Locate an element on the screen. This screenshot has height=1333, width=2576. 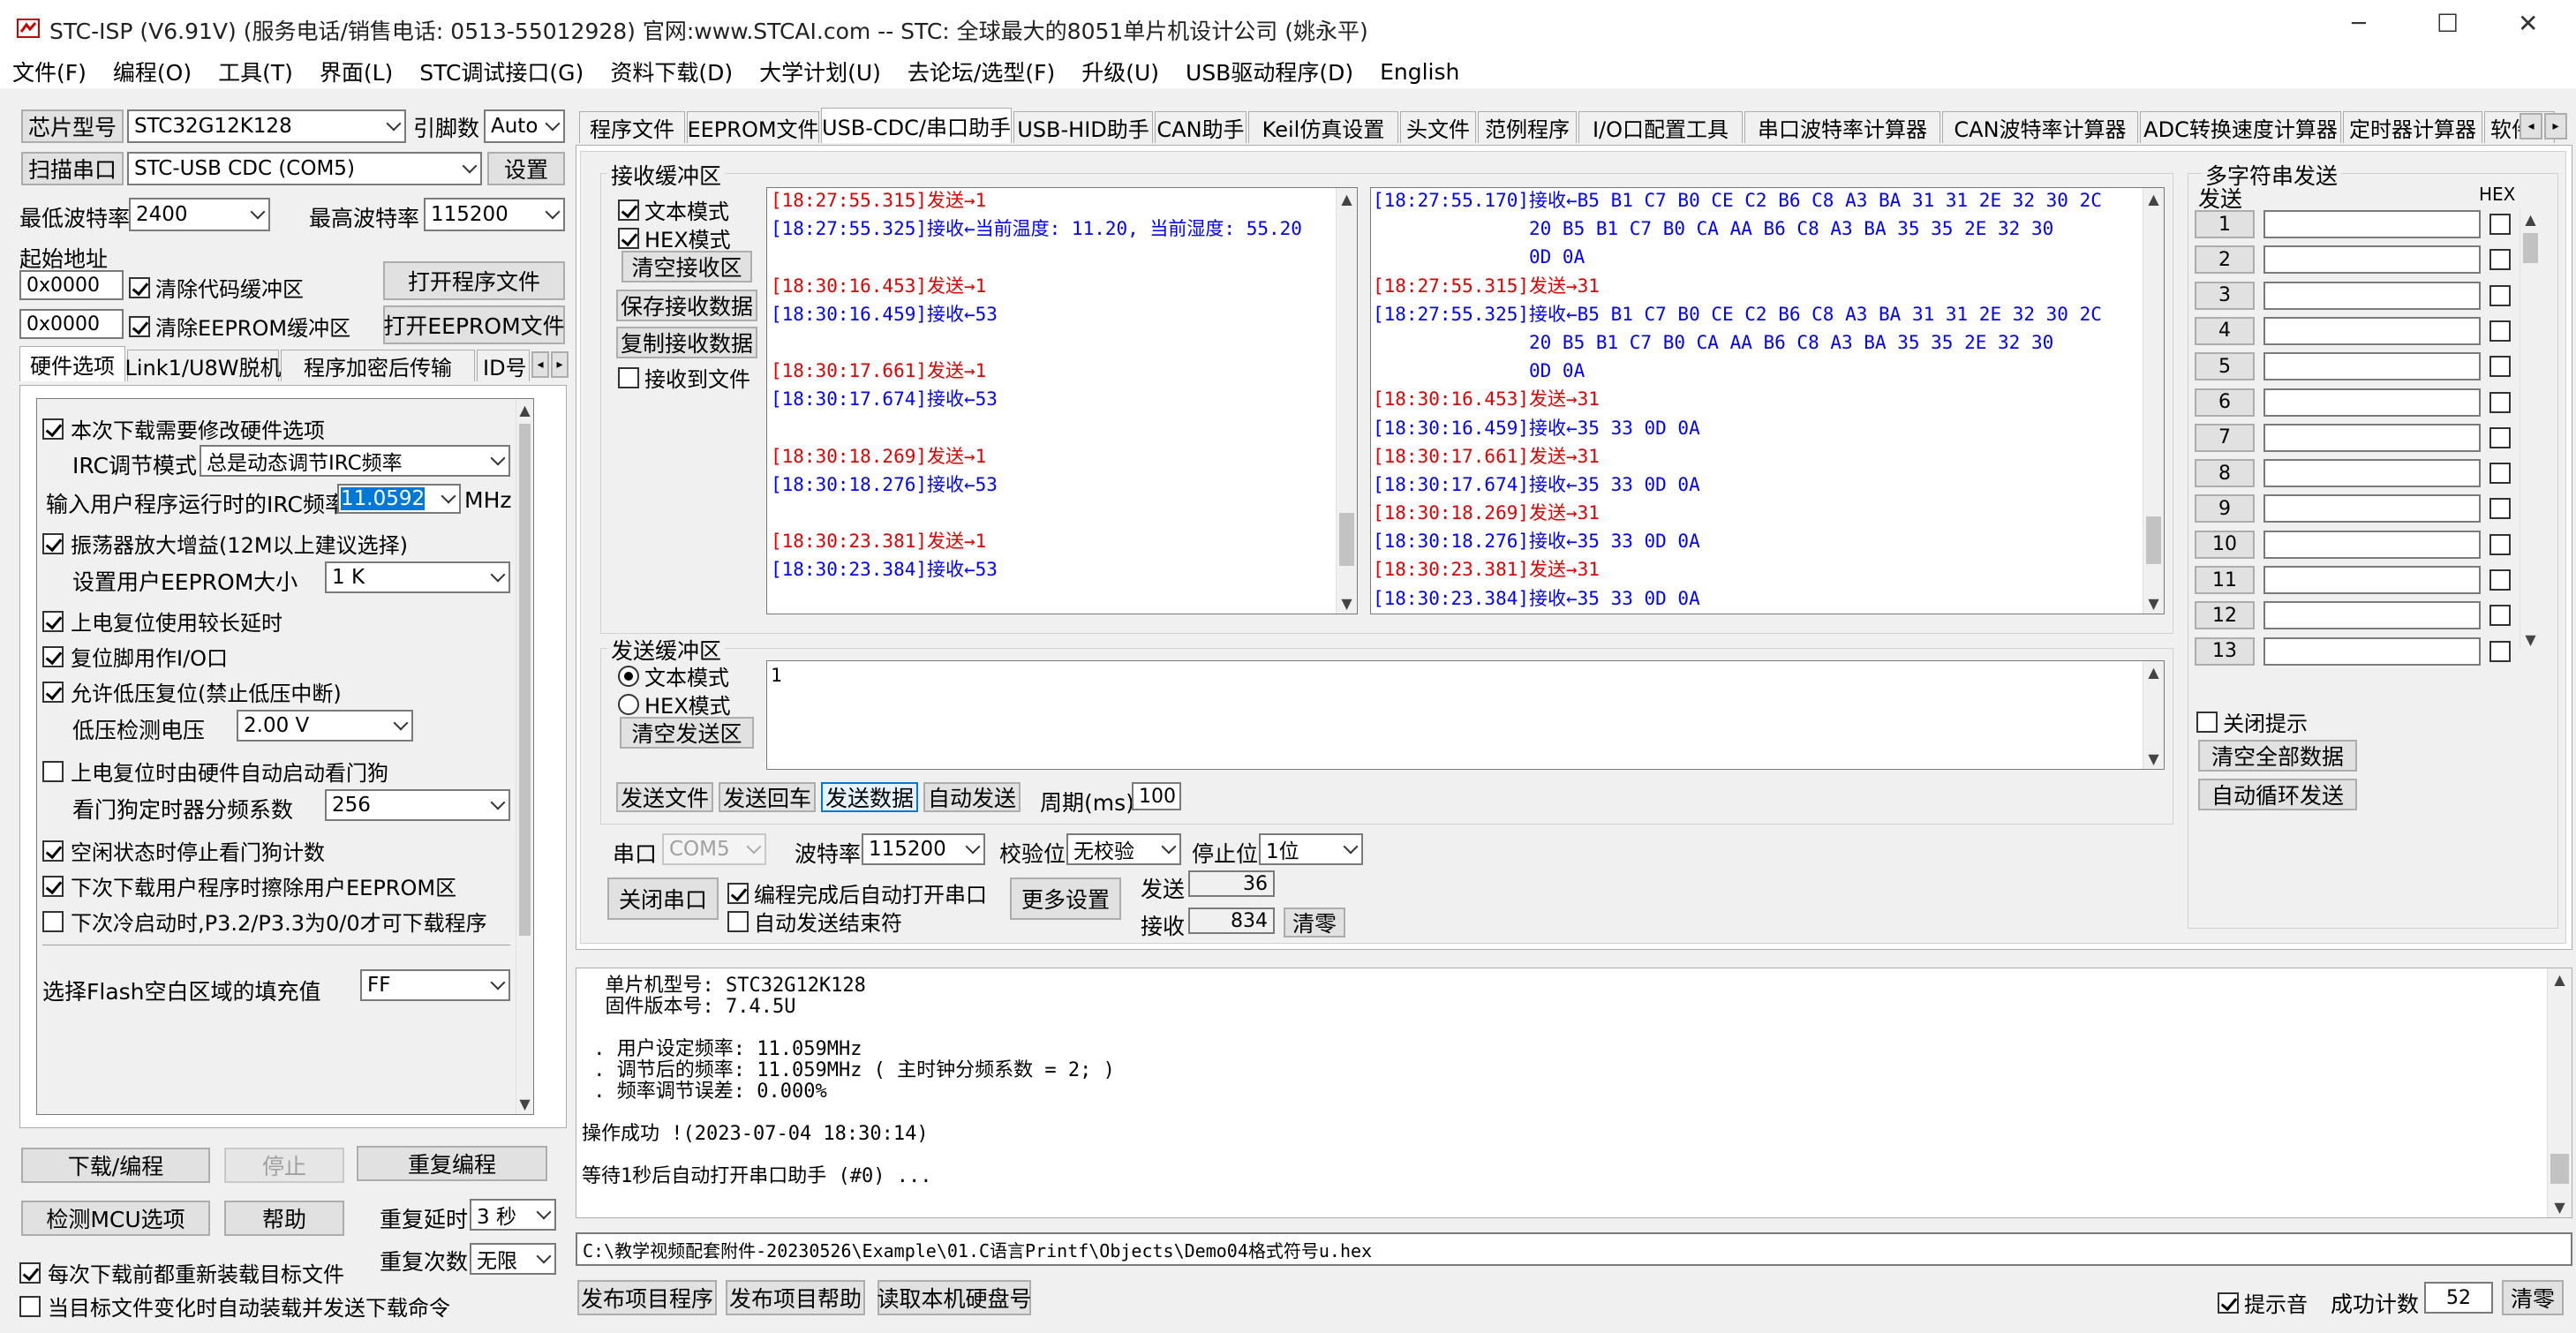
main-tab-6: 头文件 is located at coordinates (1438, 127).